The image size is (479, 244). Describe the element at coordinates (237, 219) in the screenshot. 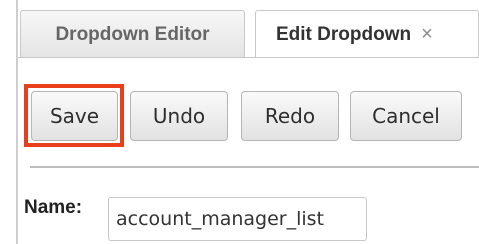

I see `name-input` at that location.